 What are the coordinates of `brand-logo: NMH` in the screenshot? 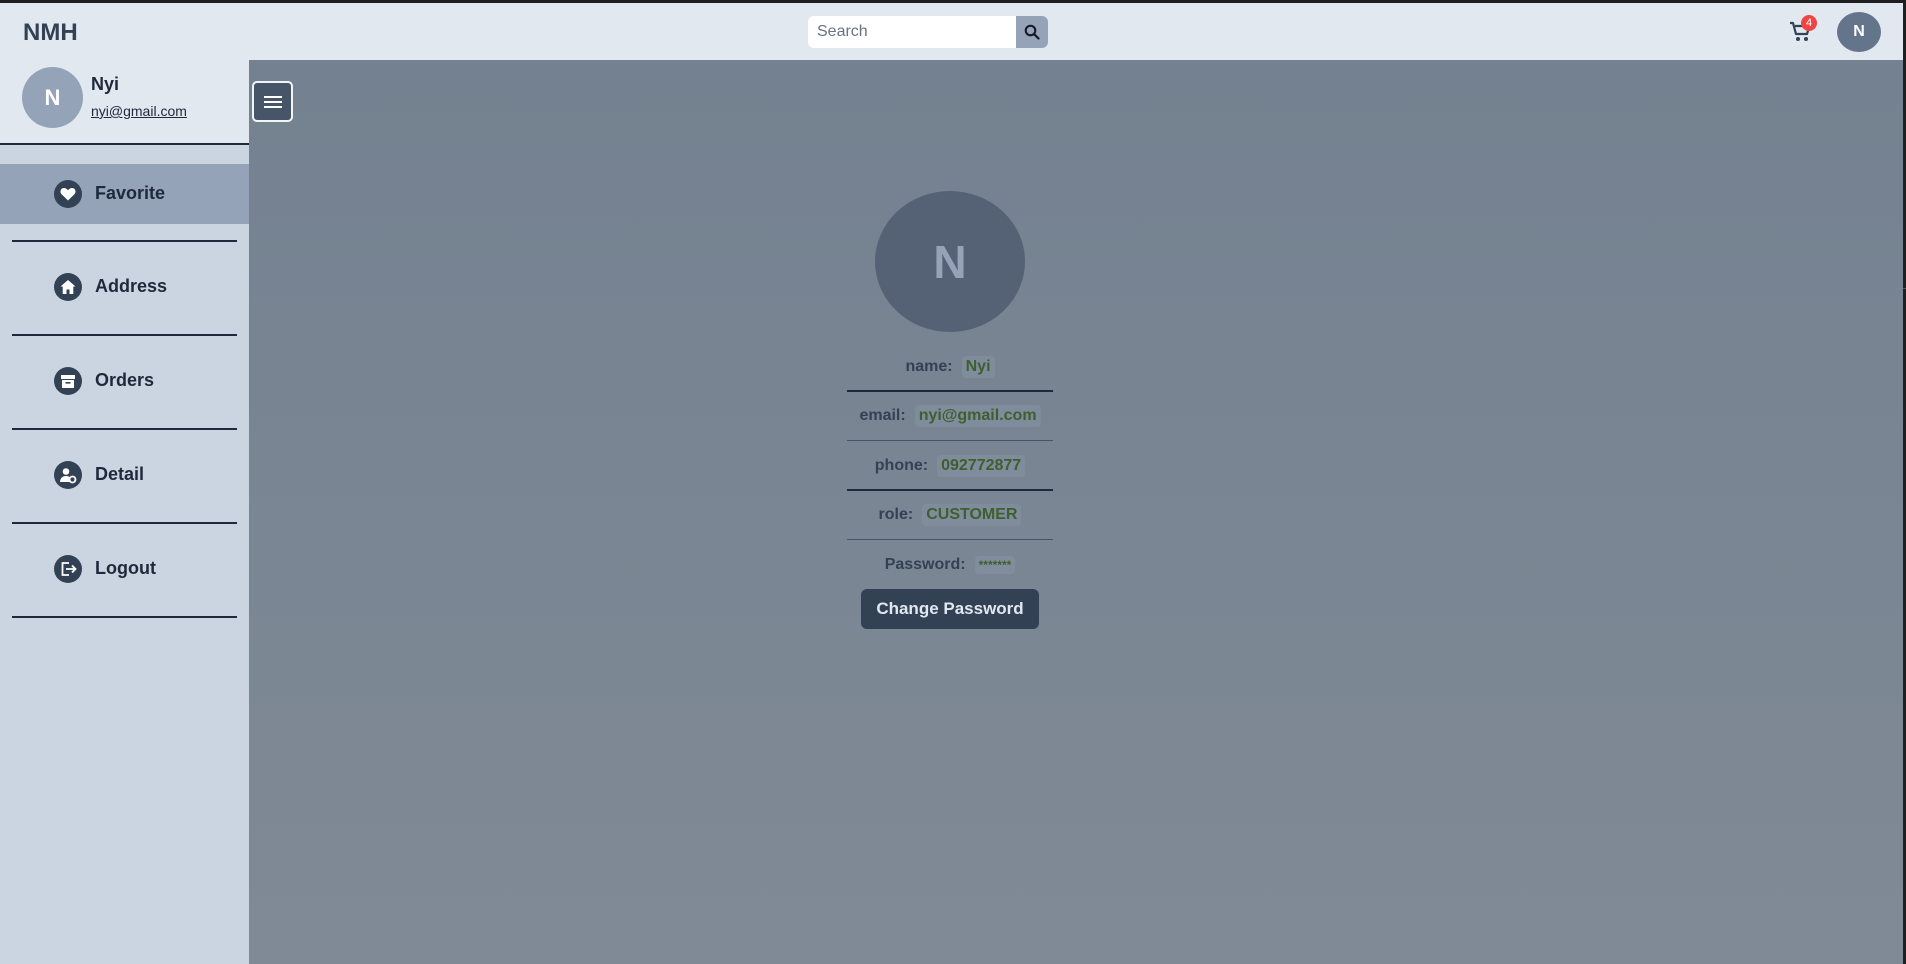 It's located at (50, 33).